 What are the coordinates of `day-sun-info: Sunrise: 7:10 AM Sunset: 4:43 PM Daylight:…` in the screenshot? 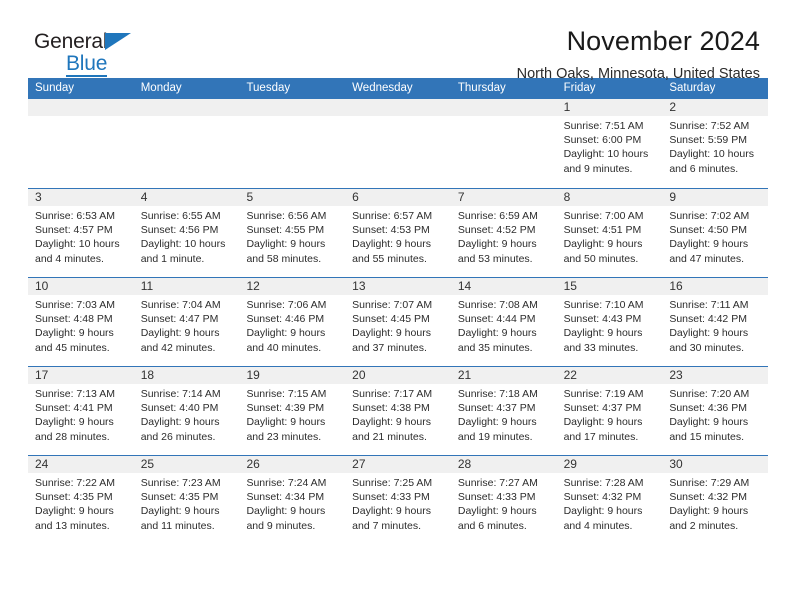 It's located at (610, 326).